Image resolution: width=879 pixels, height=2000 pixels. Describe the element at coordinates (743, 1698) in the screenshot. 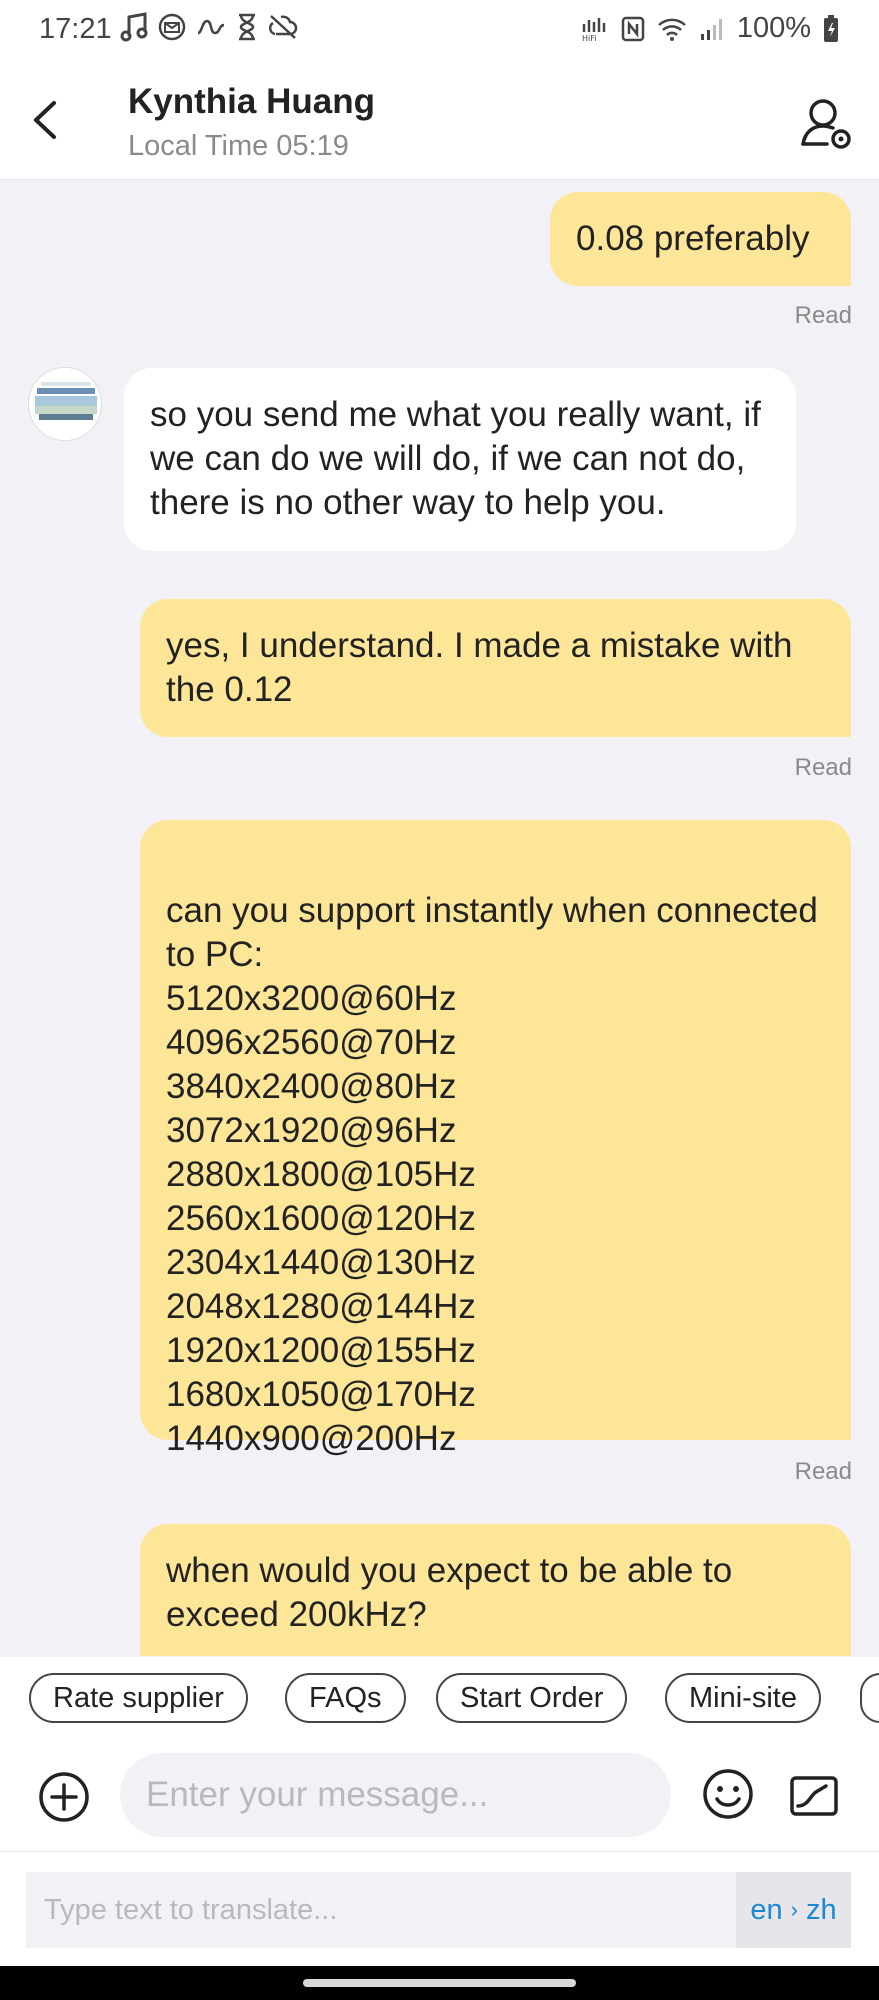

I see `mini-site-chip: Mini-site` at that location.